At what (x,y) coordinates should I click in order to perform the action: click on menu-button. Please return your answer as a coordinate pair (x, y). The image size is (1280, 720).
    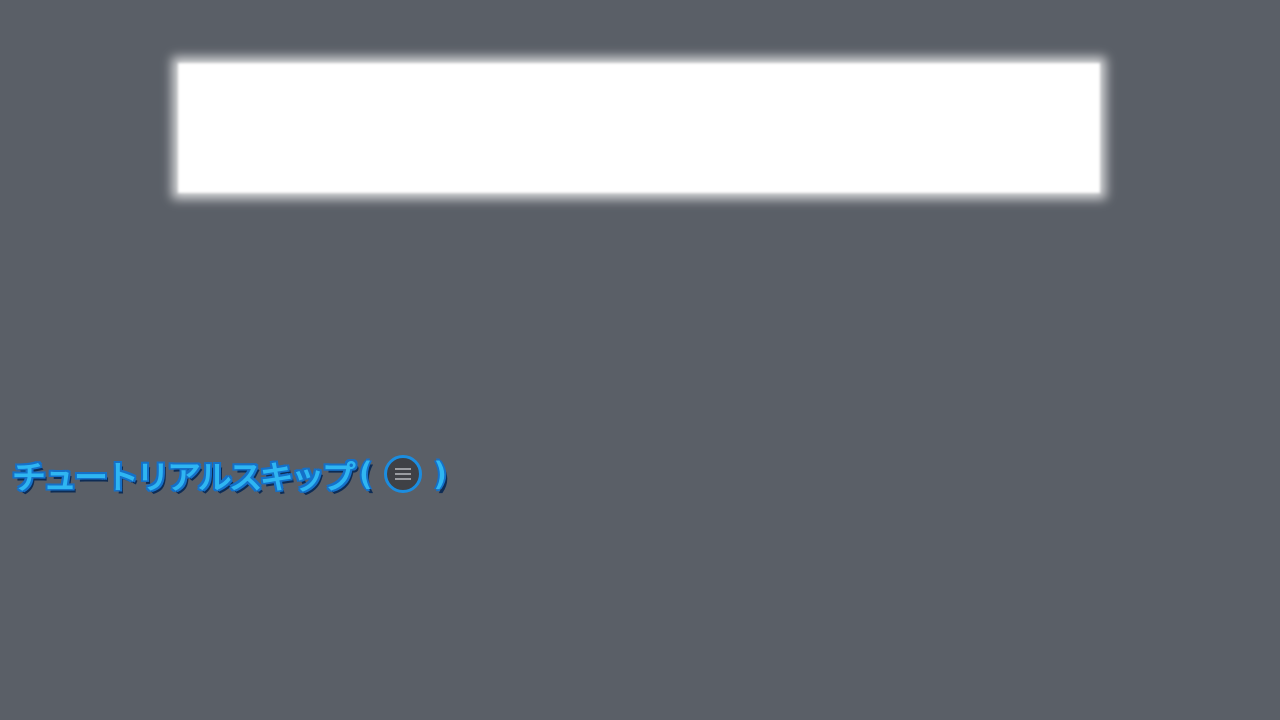
    Looking at the image, I should click on (402, 474).